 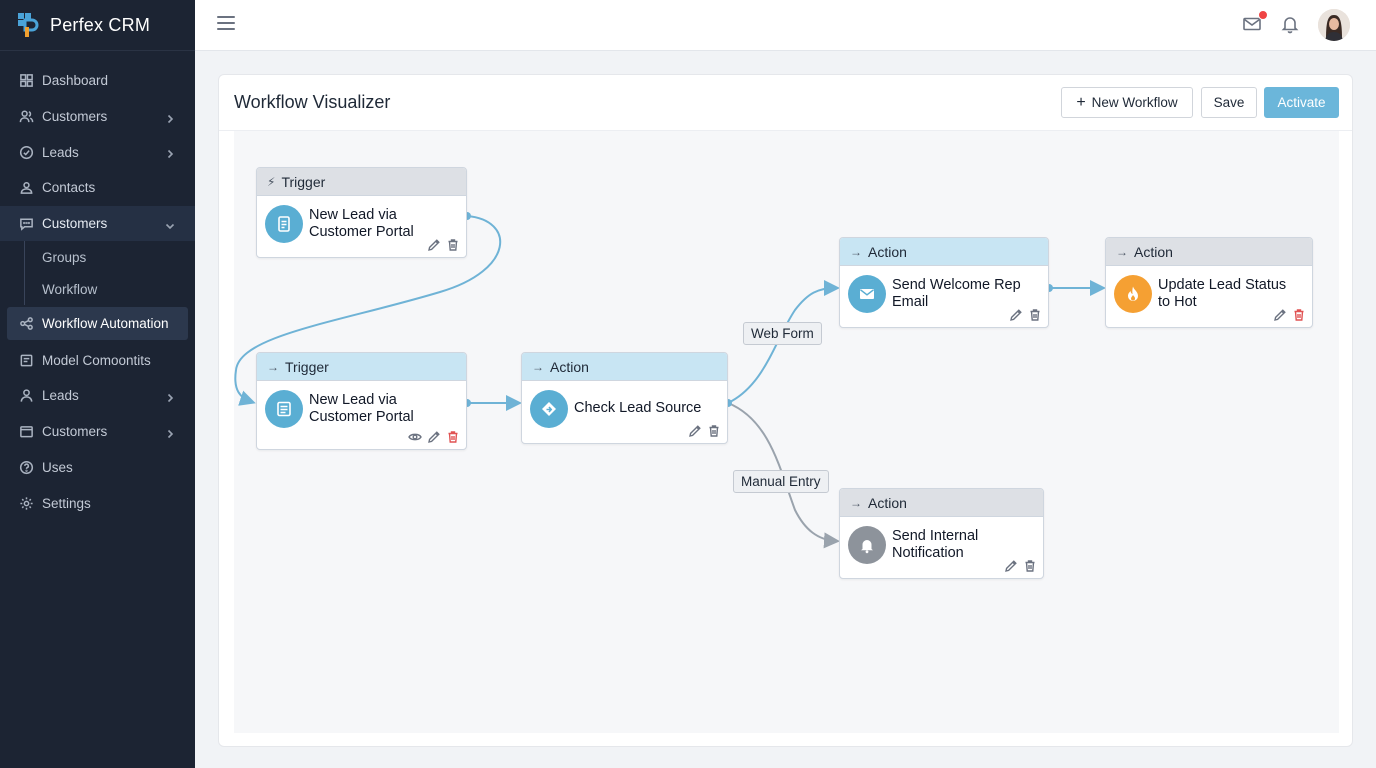 What do you see at coordinates (97, 432) in the screenshot?
I see `sidebar-item-customers-2: Customers` at bounding box center [97, 432].